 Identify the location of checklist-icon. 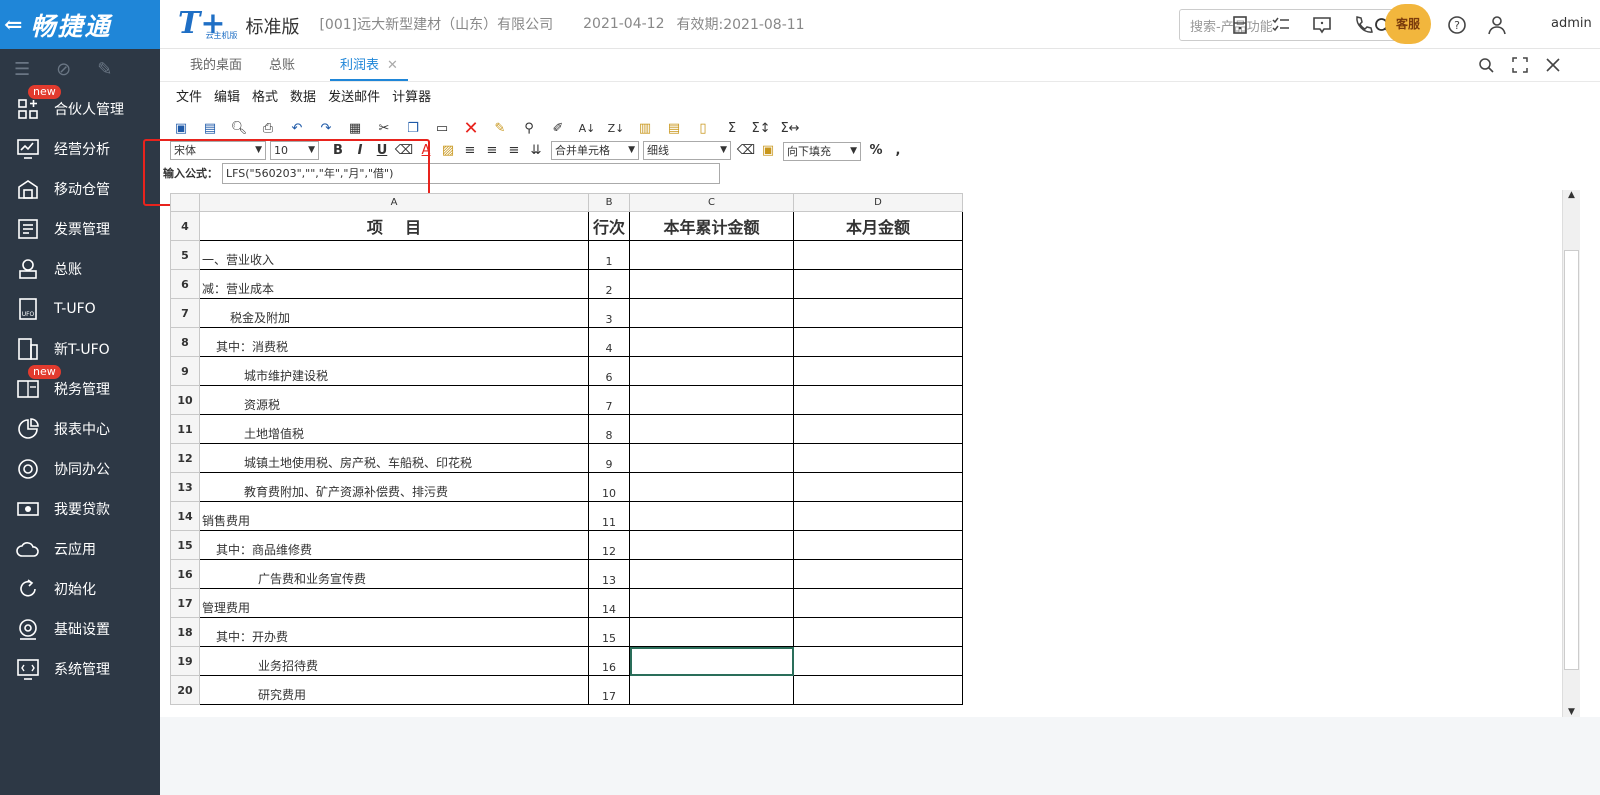
(1281, 25).